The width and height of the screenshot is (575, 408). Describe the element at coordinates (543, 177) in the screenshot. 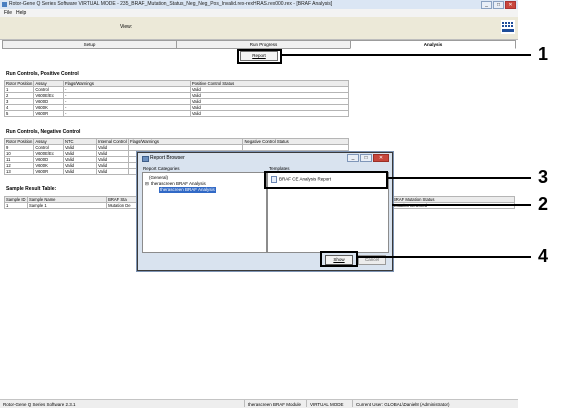

I see `callout-number-3: 3` at that location.